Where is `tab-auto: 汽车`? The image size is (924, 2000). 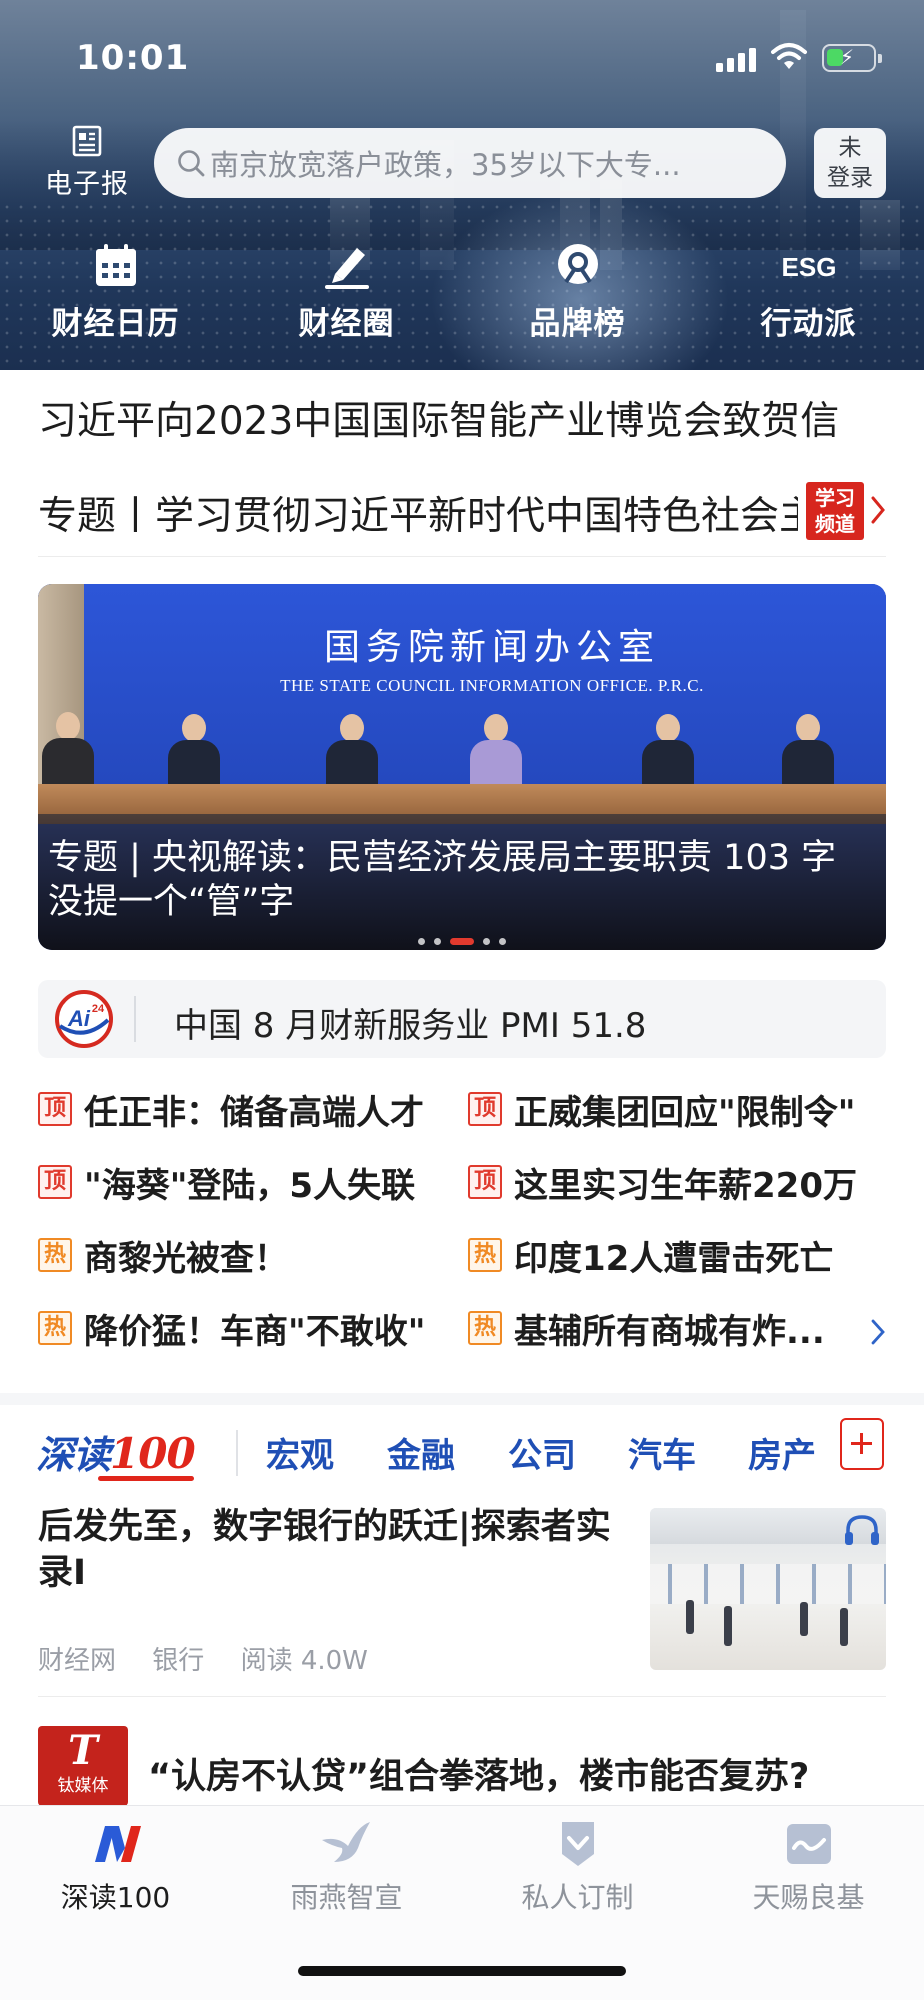
tab-auto: 汽车 is located at coordinates (662, 1452).